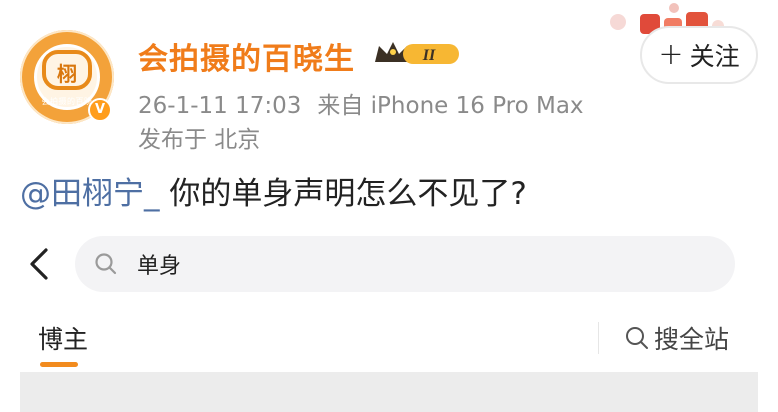  Describe the element at coordinates (450, 106) in the screenshot. I see `post-source: 来自 iPhone 16 Pro Max` at that location.